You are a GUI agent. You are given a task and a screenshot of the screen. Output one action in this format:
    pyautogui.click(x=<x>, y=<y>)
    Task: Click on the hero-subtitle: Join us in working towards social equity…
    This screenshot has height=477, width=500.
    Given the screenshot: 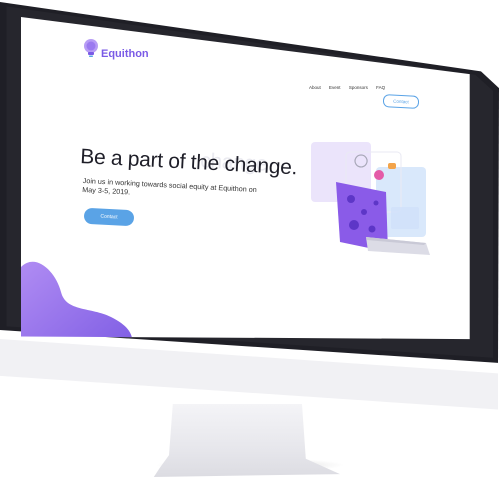 What is the action you would take?
    pyautogui.click(x=169, y=186)
    